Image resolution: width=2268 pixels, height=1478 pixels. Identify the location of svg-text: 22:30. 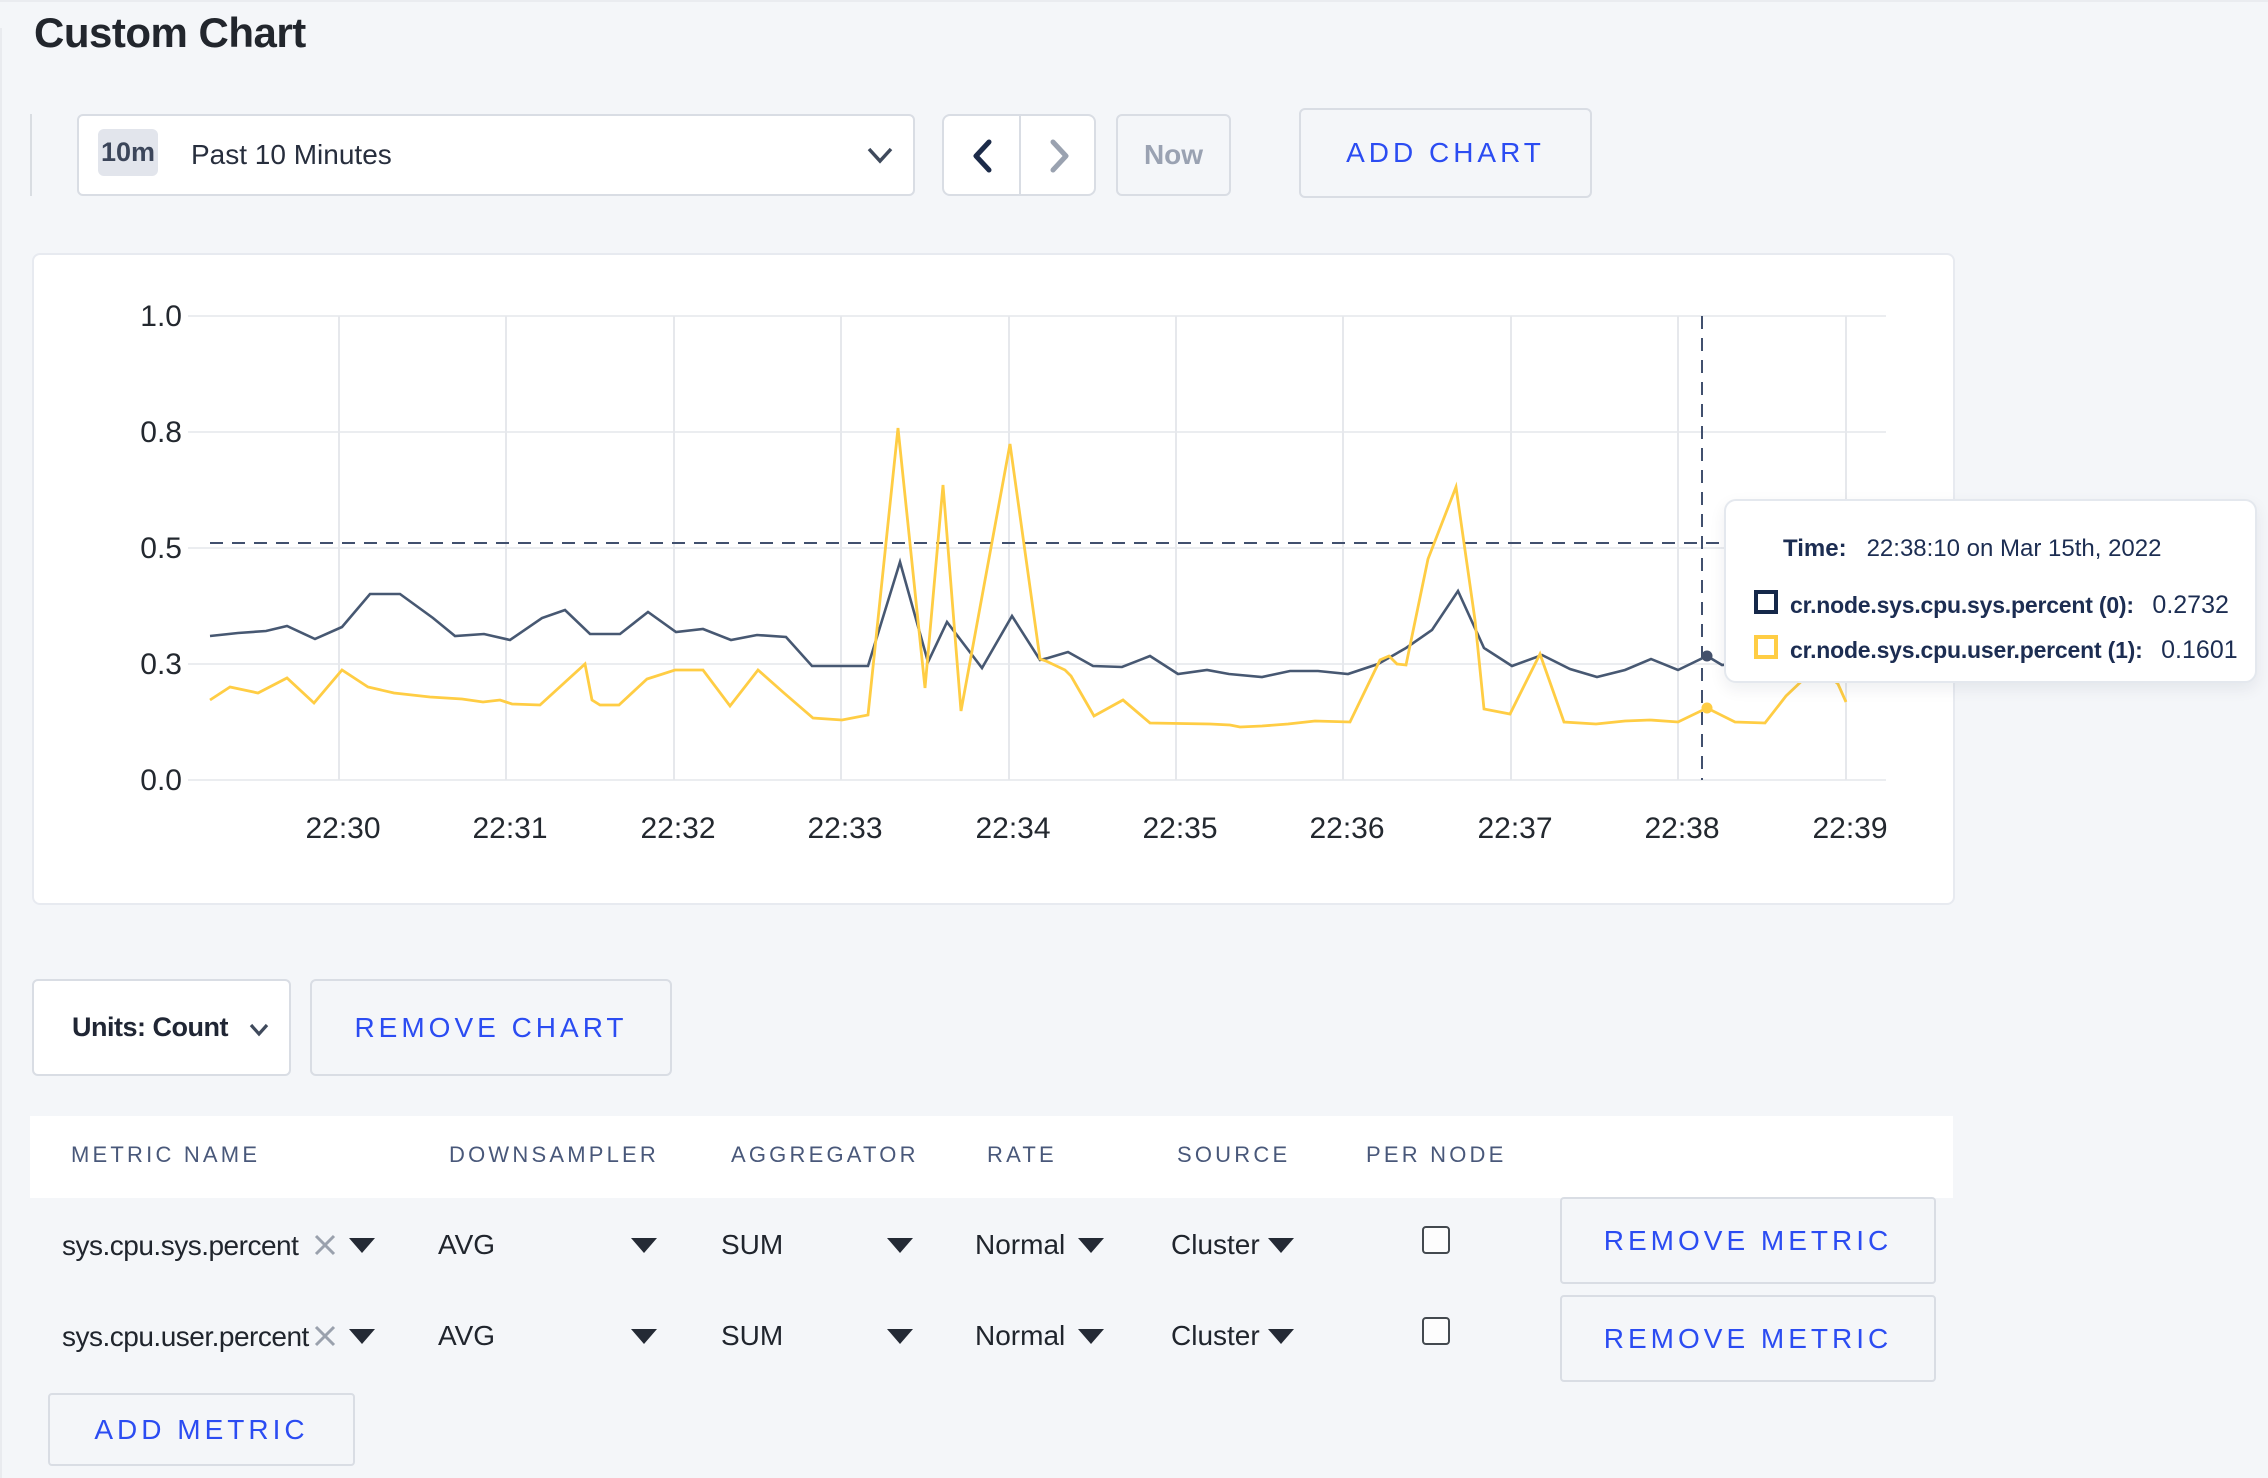
(342, 828).